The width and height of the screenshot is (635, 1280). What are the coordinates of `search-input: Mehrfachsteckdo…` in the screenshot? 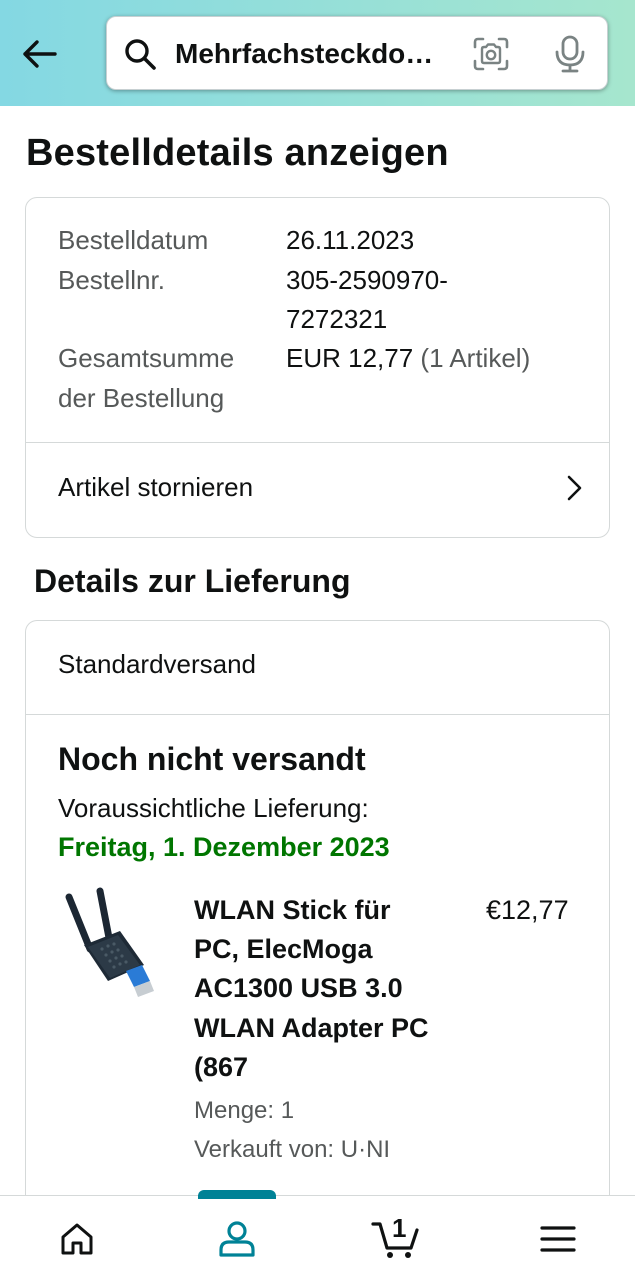 It's located at (317, 54).